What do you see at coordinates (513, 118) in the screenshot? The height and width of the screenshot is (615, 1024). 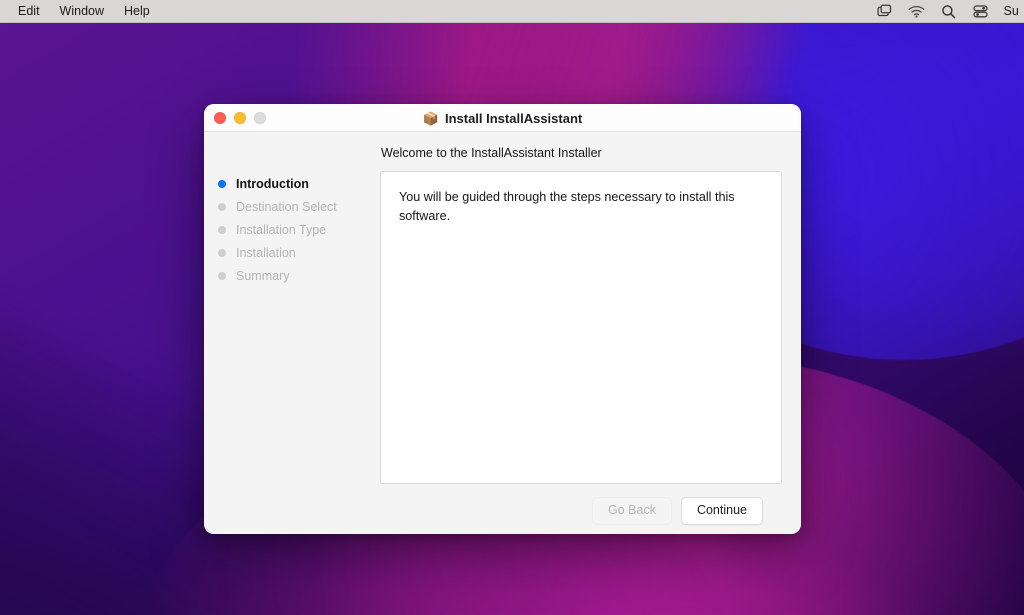 I see `window-title: Install InstallAssistant` at bounding box center [513, 118].